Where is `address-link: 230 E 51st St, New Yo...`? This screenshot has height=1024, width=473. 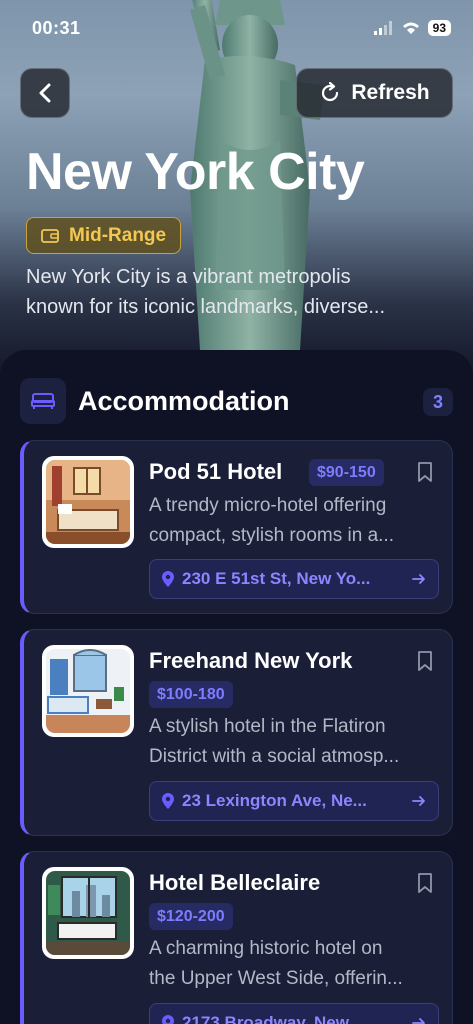
address-link: 230 E 51st St, New Yo... is located at coordinates (294, 579).